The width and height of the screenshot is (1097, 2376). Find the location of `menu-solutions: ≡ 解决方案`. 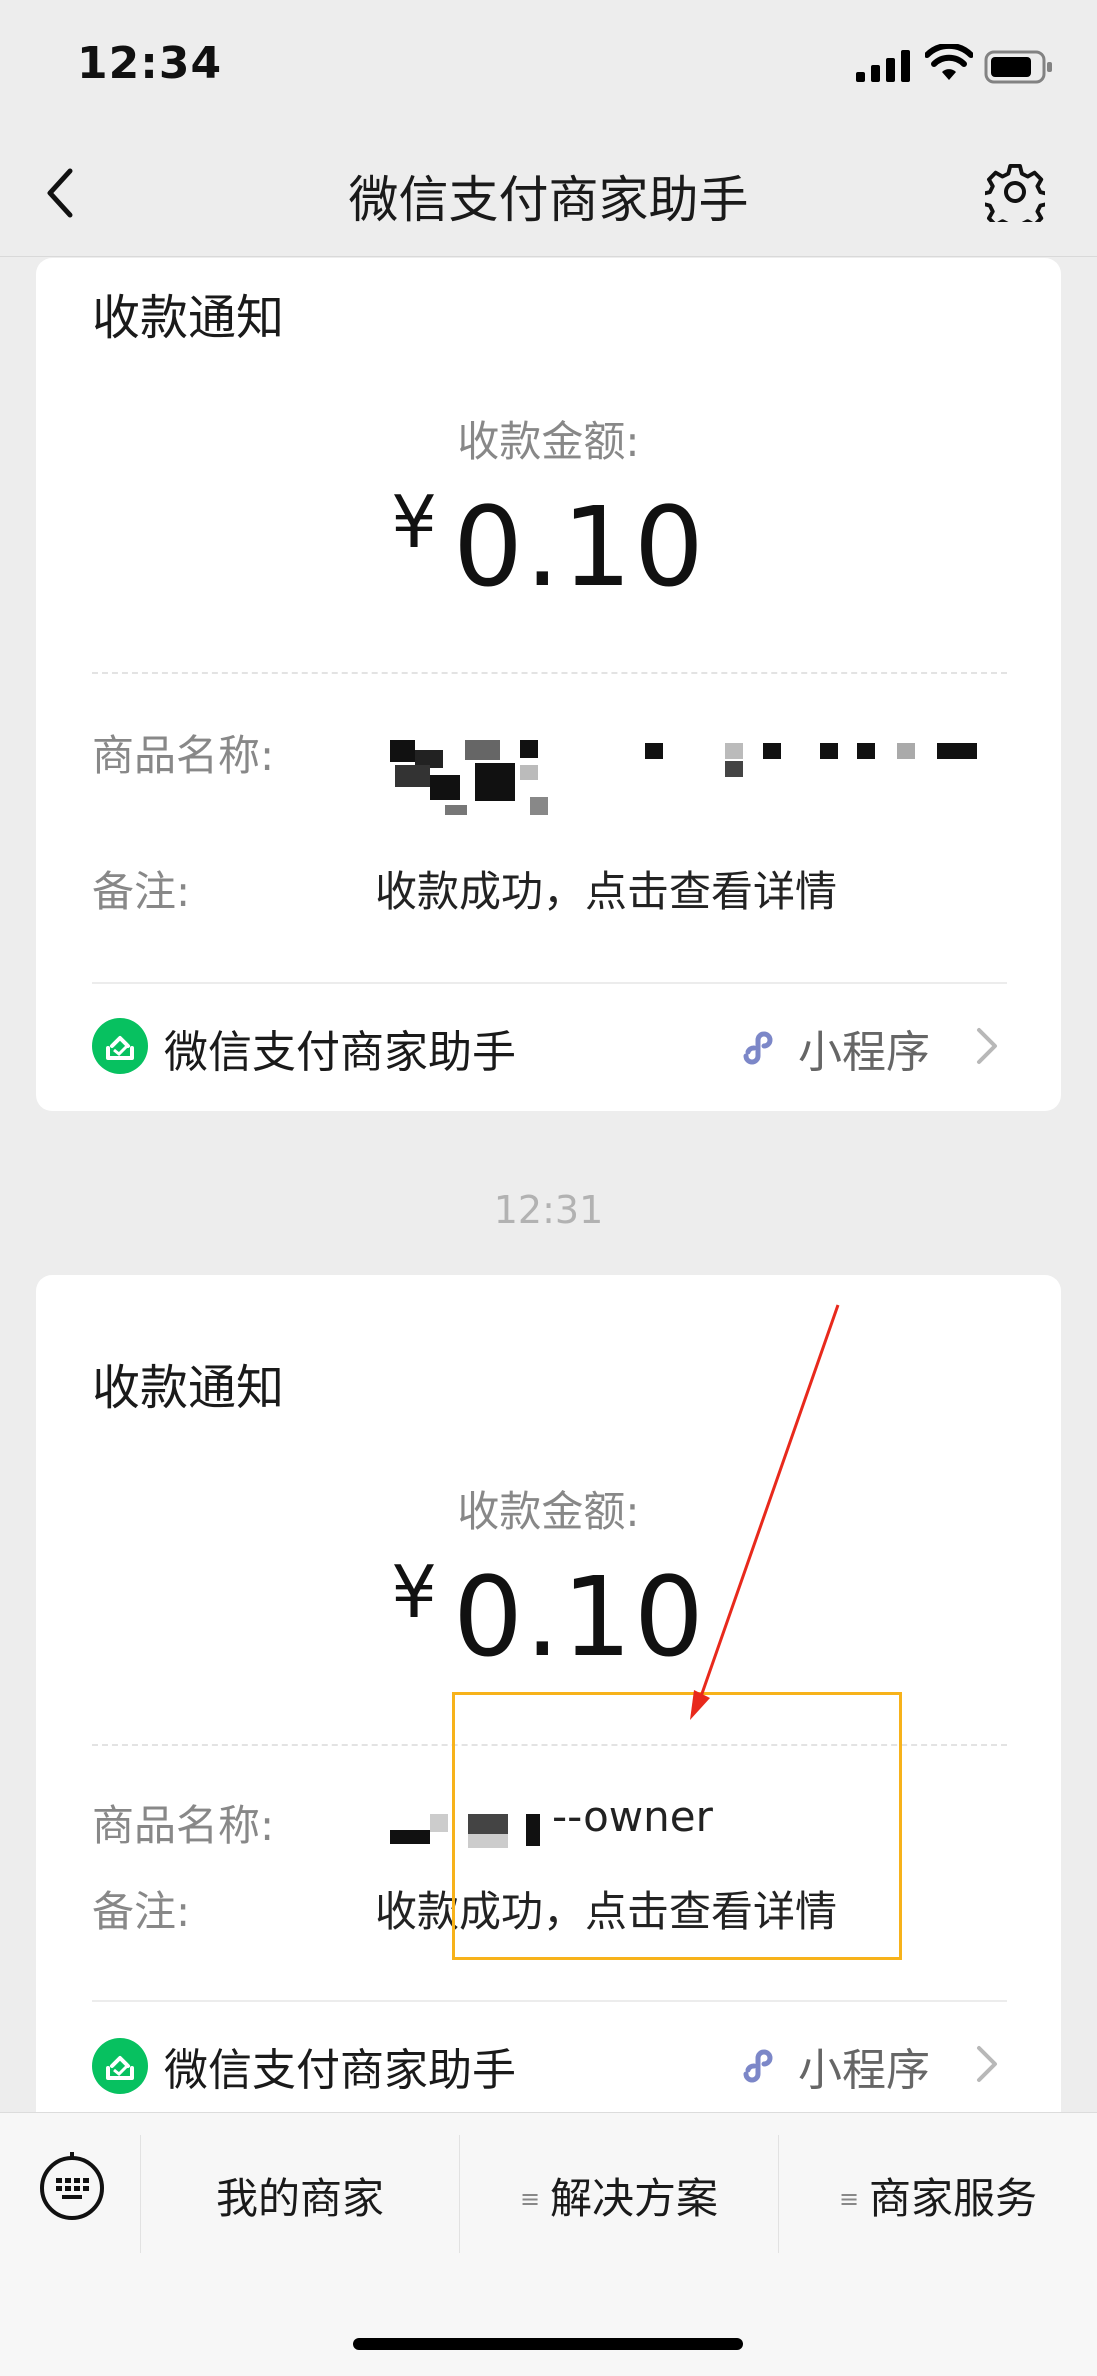

menu-solutions: ≡ 解决方案 is located at coordinates (619, 2195).